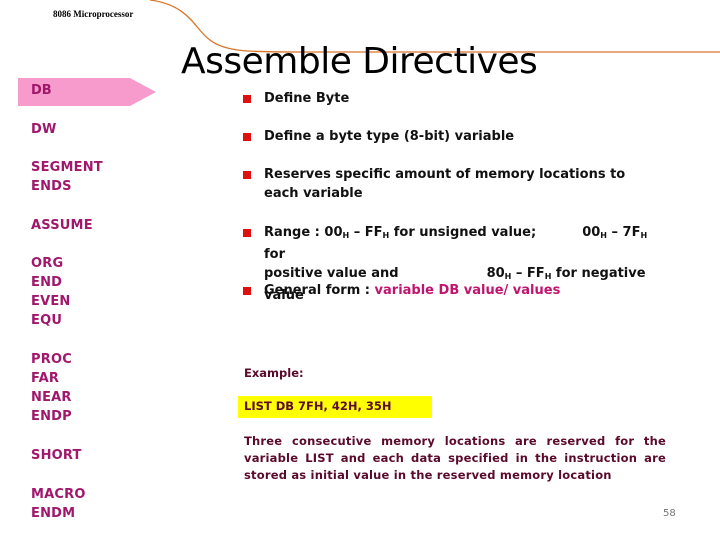  What do you see at coordinates (44, 129) in the screenshot?
I see `sidebar-item-dw: DW` at bounding box center [44, 129].